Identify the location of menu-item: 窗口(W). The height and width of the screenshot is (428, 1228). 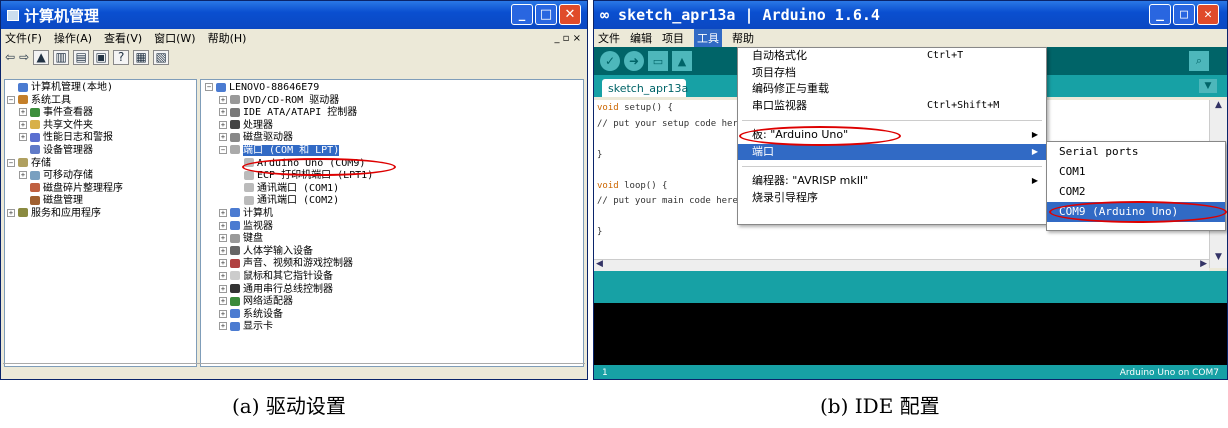
(174, 38).